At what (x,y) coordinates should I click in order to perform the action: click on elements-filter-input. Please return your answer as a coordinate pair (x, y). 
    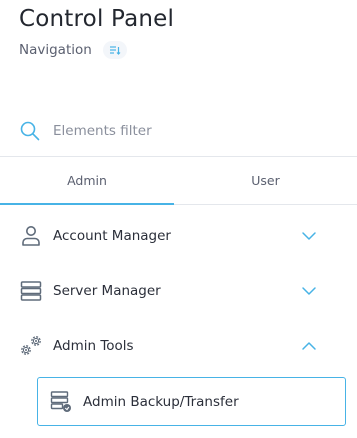
    Looking at the image, I should click on (183, 131).